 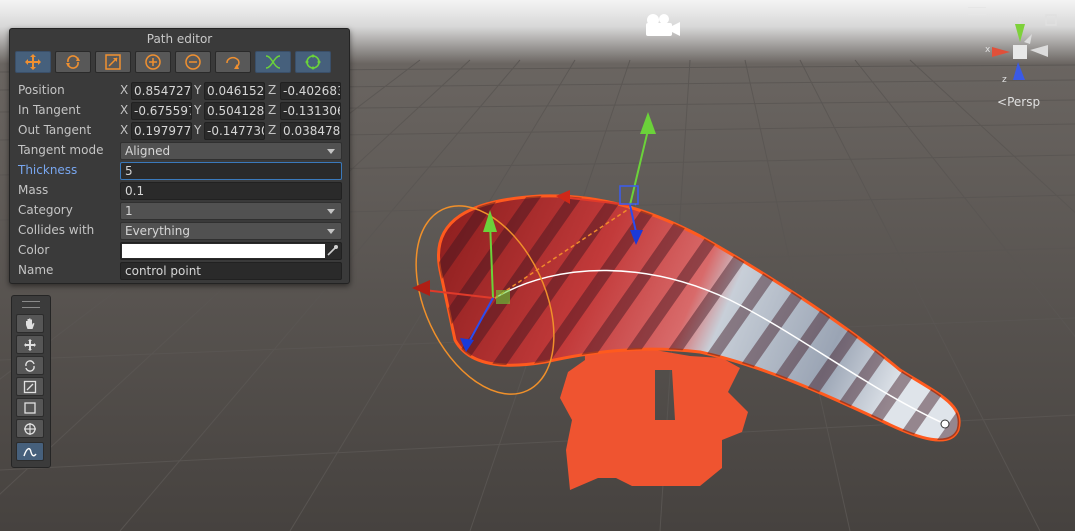 What do you see at coordinates (179, 39) in the screenshot?
I see `panel-title: Path editor` at bounding box center [179, 39].